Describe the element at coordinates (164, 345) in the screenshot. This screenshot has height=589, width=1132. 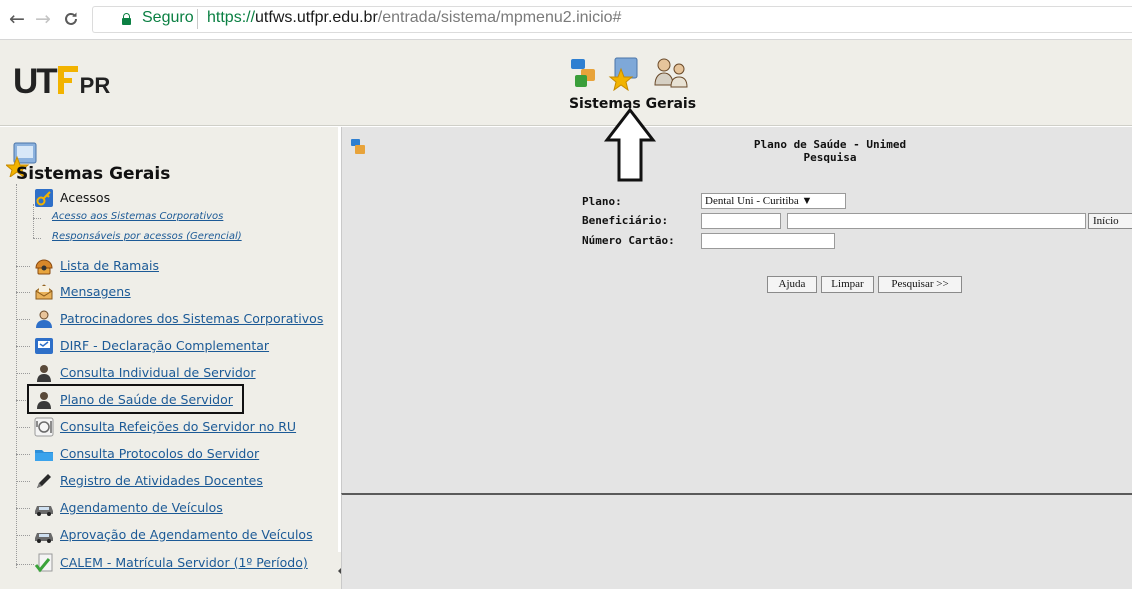
I see `sidebar-item-label: DIRF - Declaração Complementar` at that location.